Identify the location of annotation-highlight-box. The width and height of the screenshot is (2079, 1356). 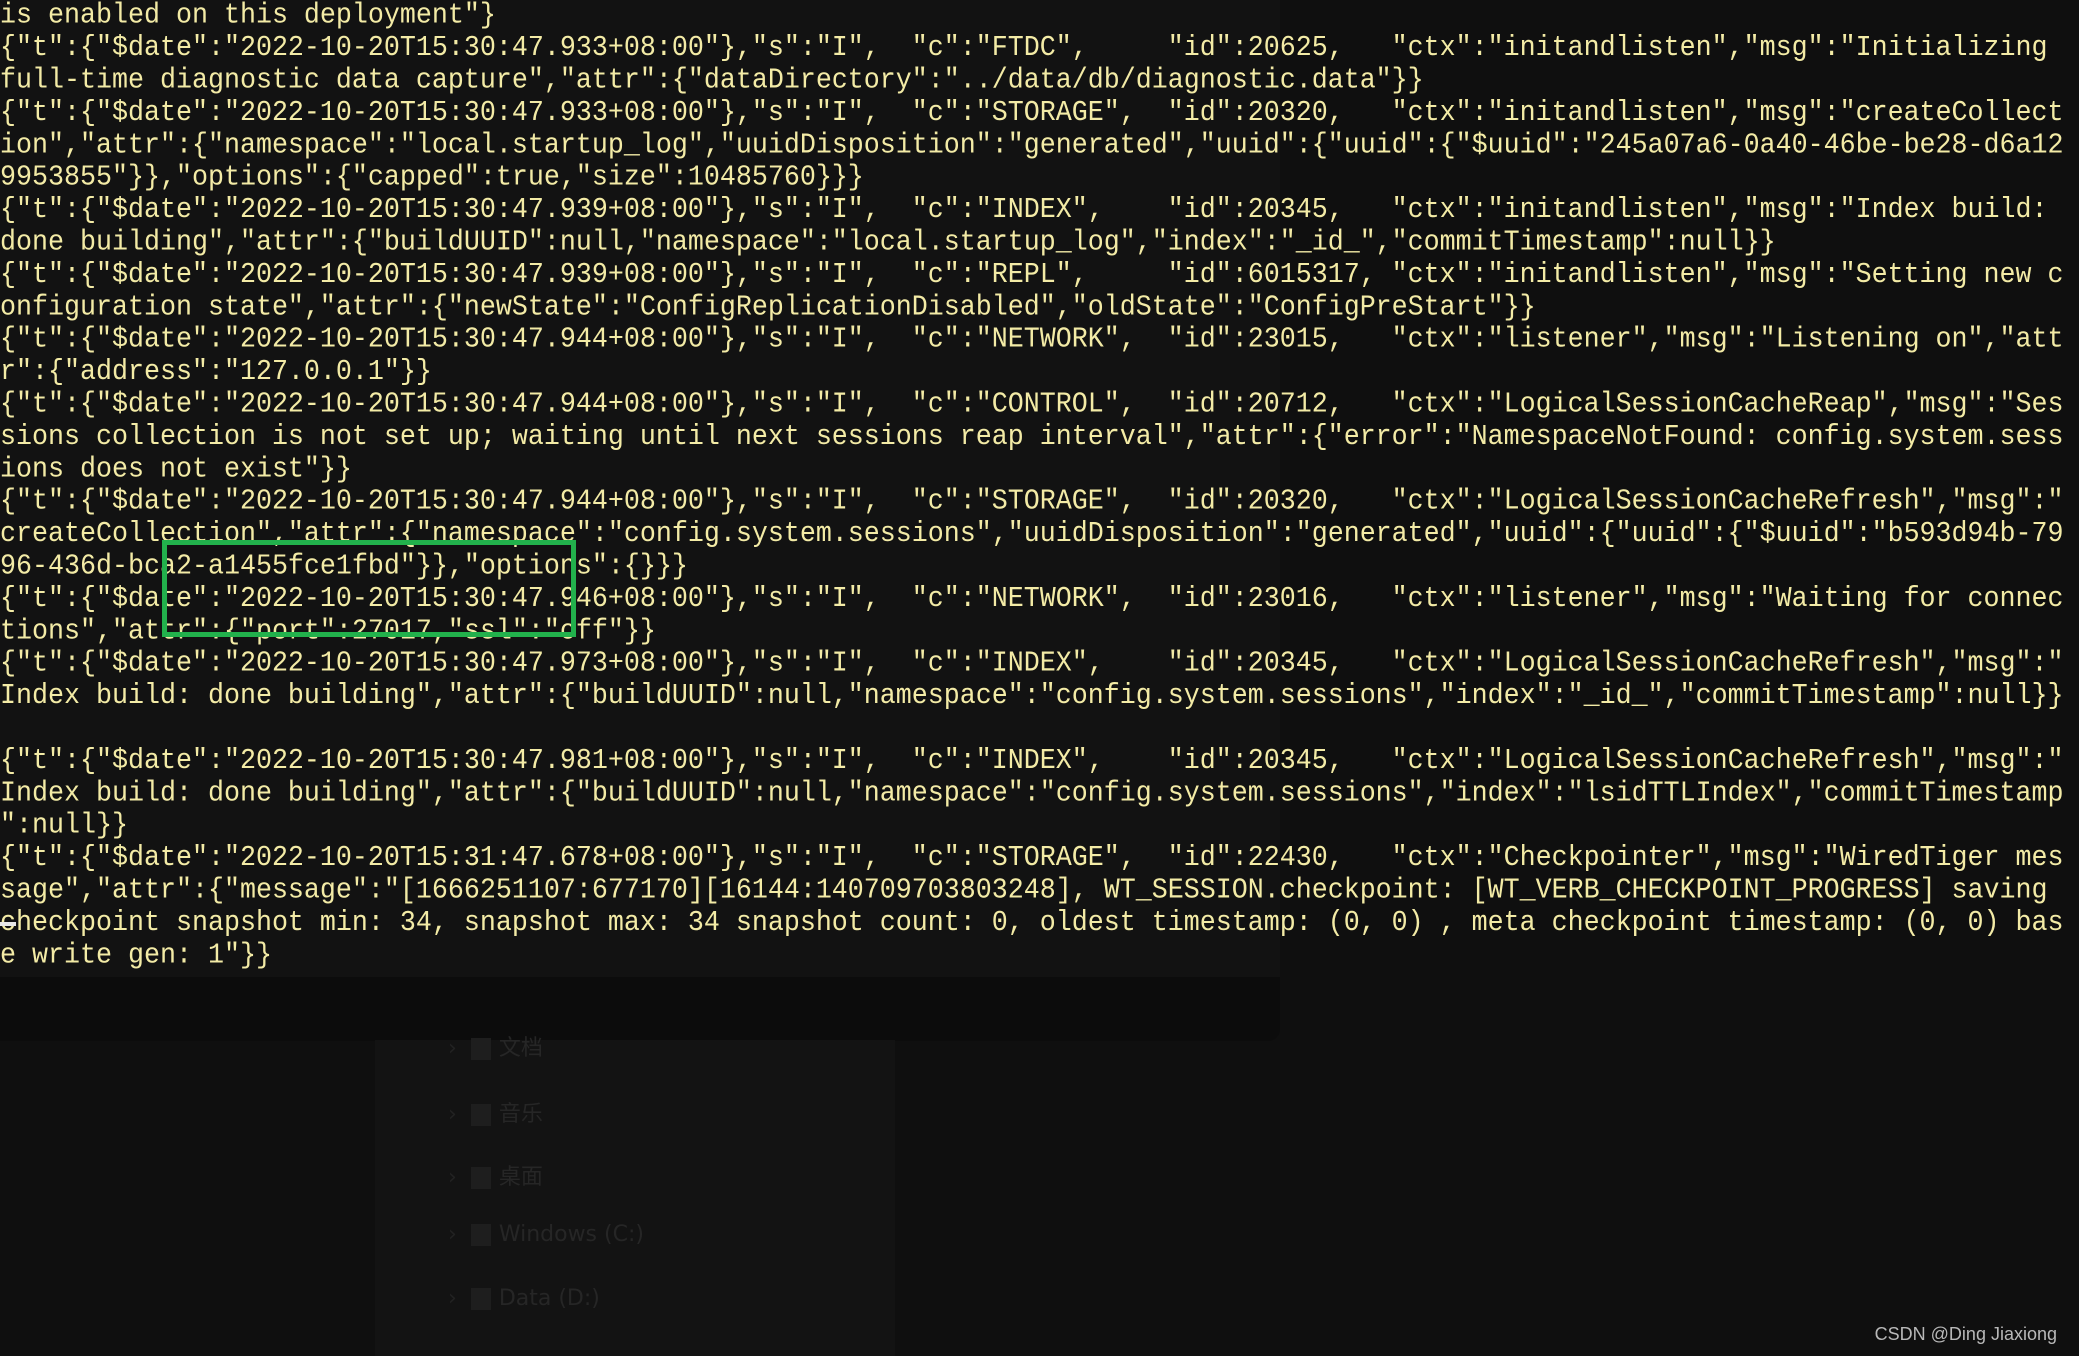
(369, 588).